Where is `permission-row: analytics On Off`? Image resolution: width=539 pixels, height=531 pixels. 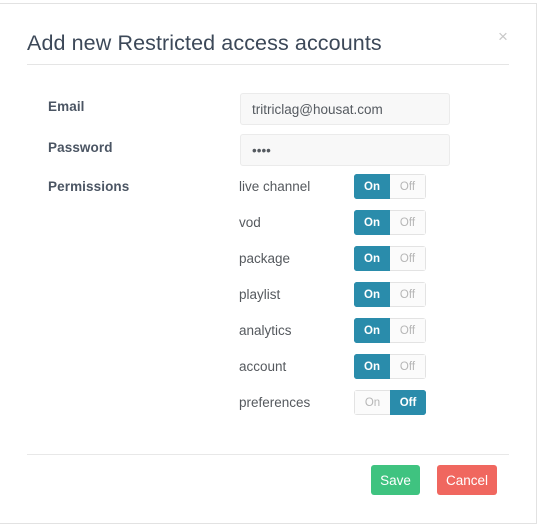 permission-row: analytics On Off is located at coordinates (268, 334).